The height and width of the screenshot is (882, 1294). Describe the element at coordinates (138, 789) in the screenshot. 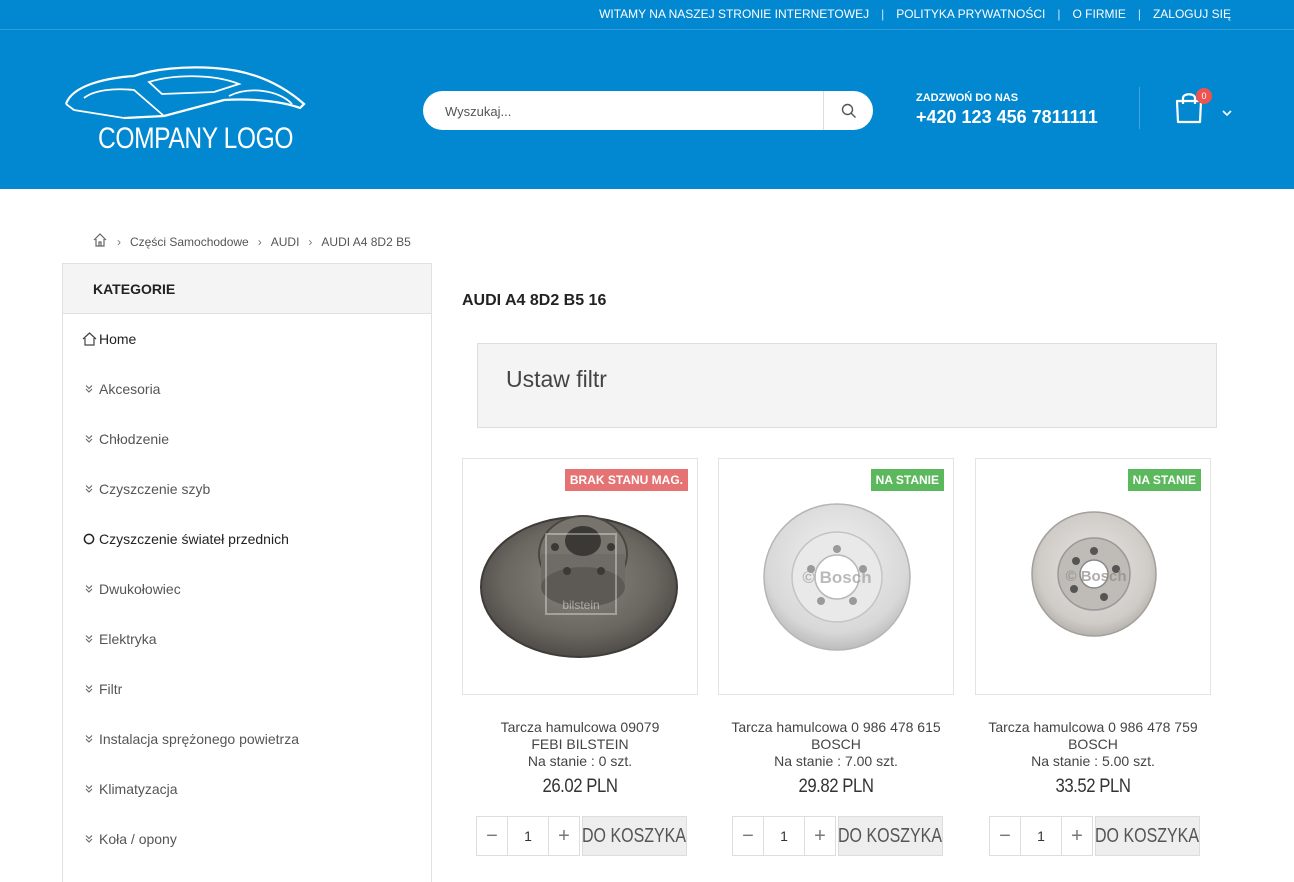

I see `category-label: Klimatyzacja` at that location.